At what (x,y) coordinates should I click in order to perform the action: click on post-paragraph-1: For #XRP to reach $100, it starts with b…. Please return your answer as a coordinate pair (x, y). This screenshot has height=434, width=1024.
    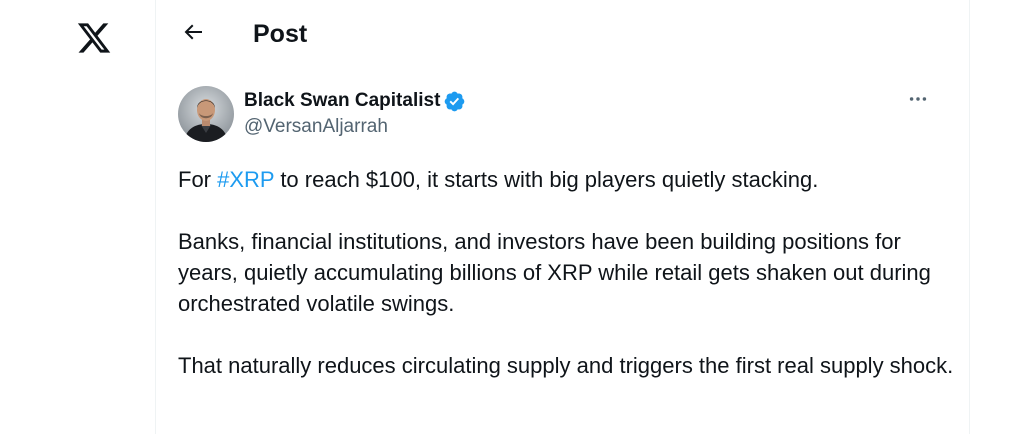
    Looking at the image, I should click on (568, 179).